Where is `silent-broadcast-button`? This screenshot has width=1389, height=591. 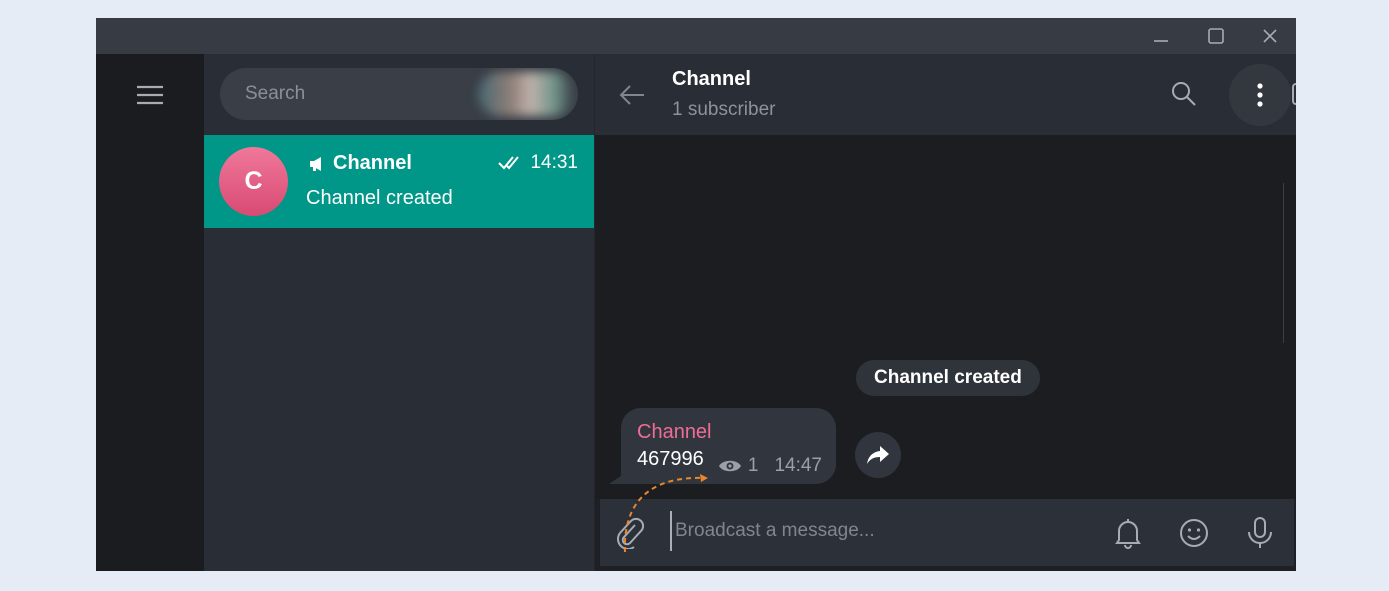 silent-broadcast-button is located at coordinates (1128, 533).